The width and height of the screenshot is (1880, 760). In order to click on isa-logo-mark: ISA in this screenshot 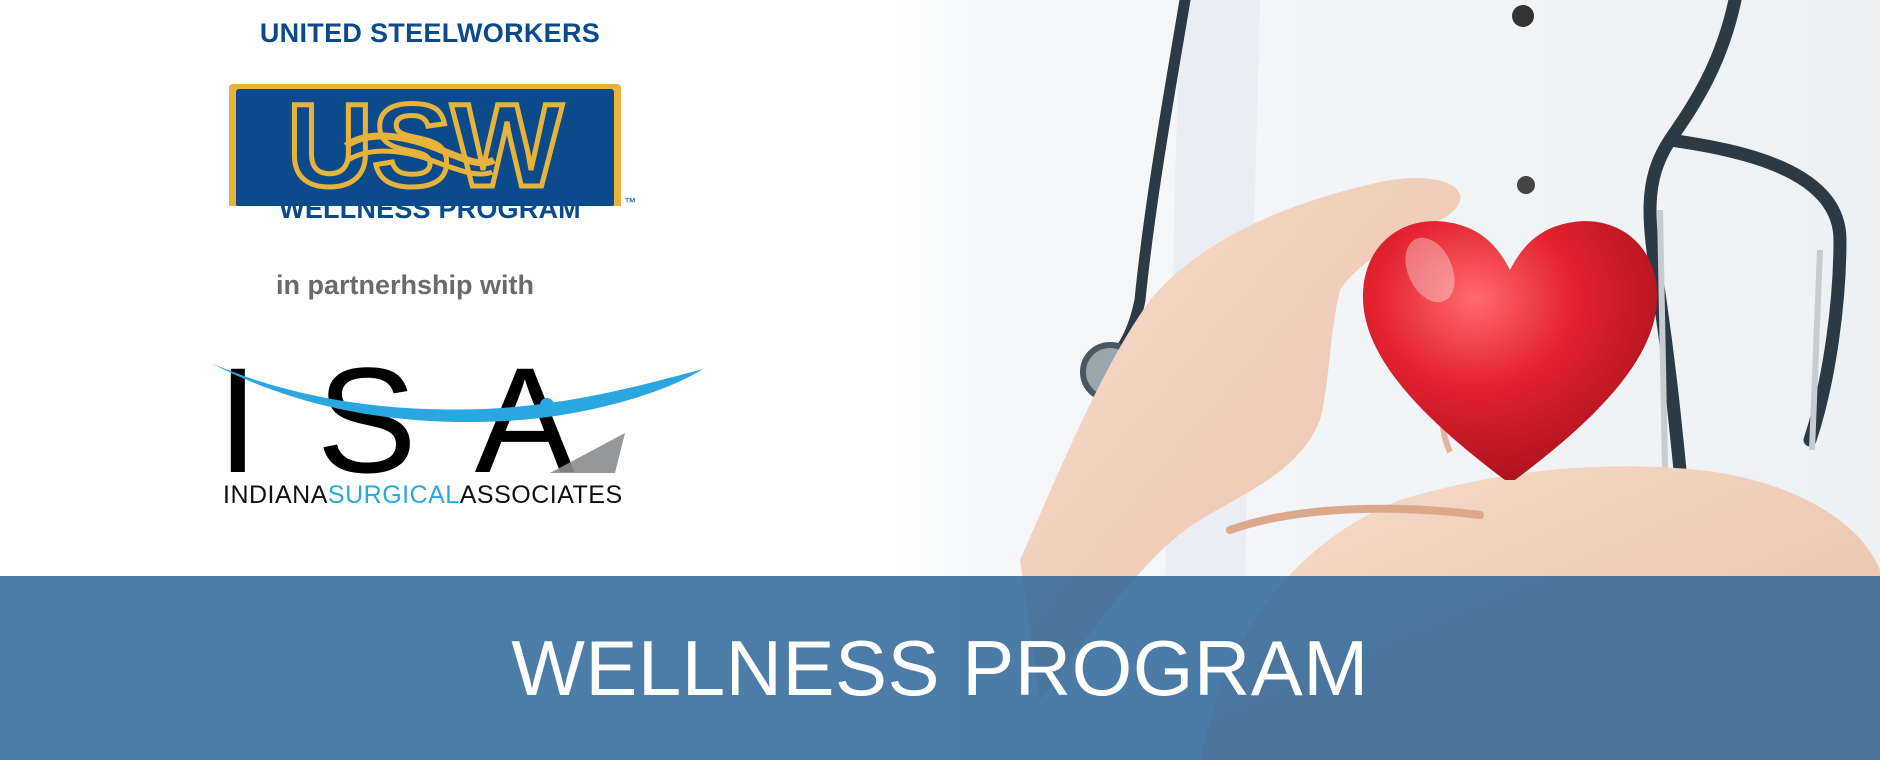, I will do `click(457, 420)`.